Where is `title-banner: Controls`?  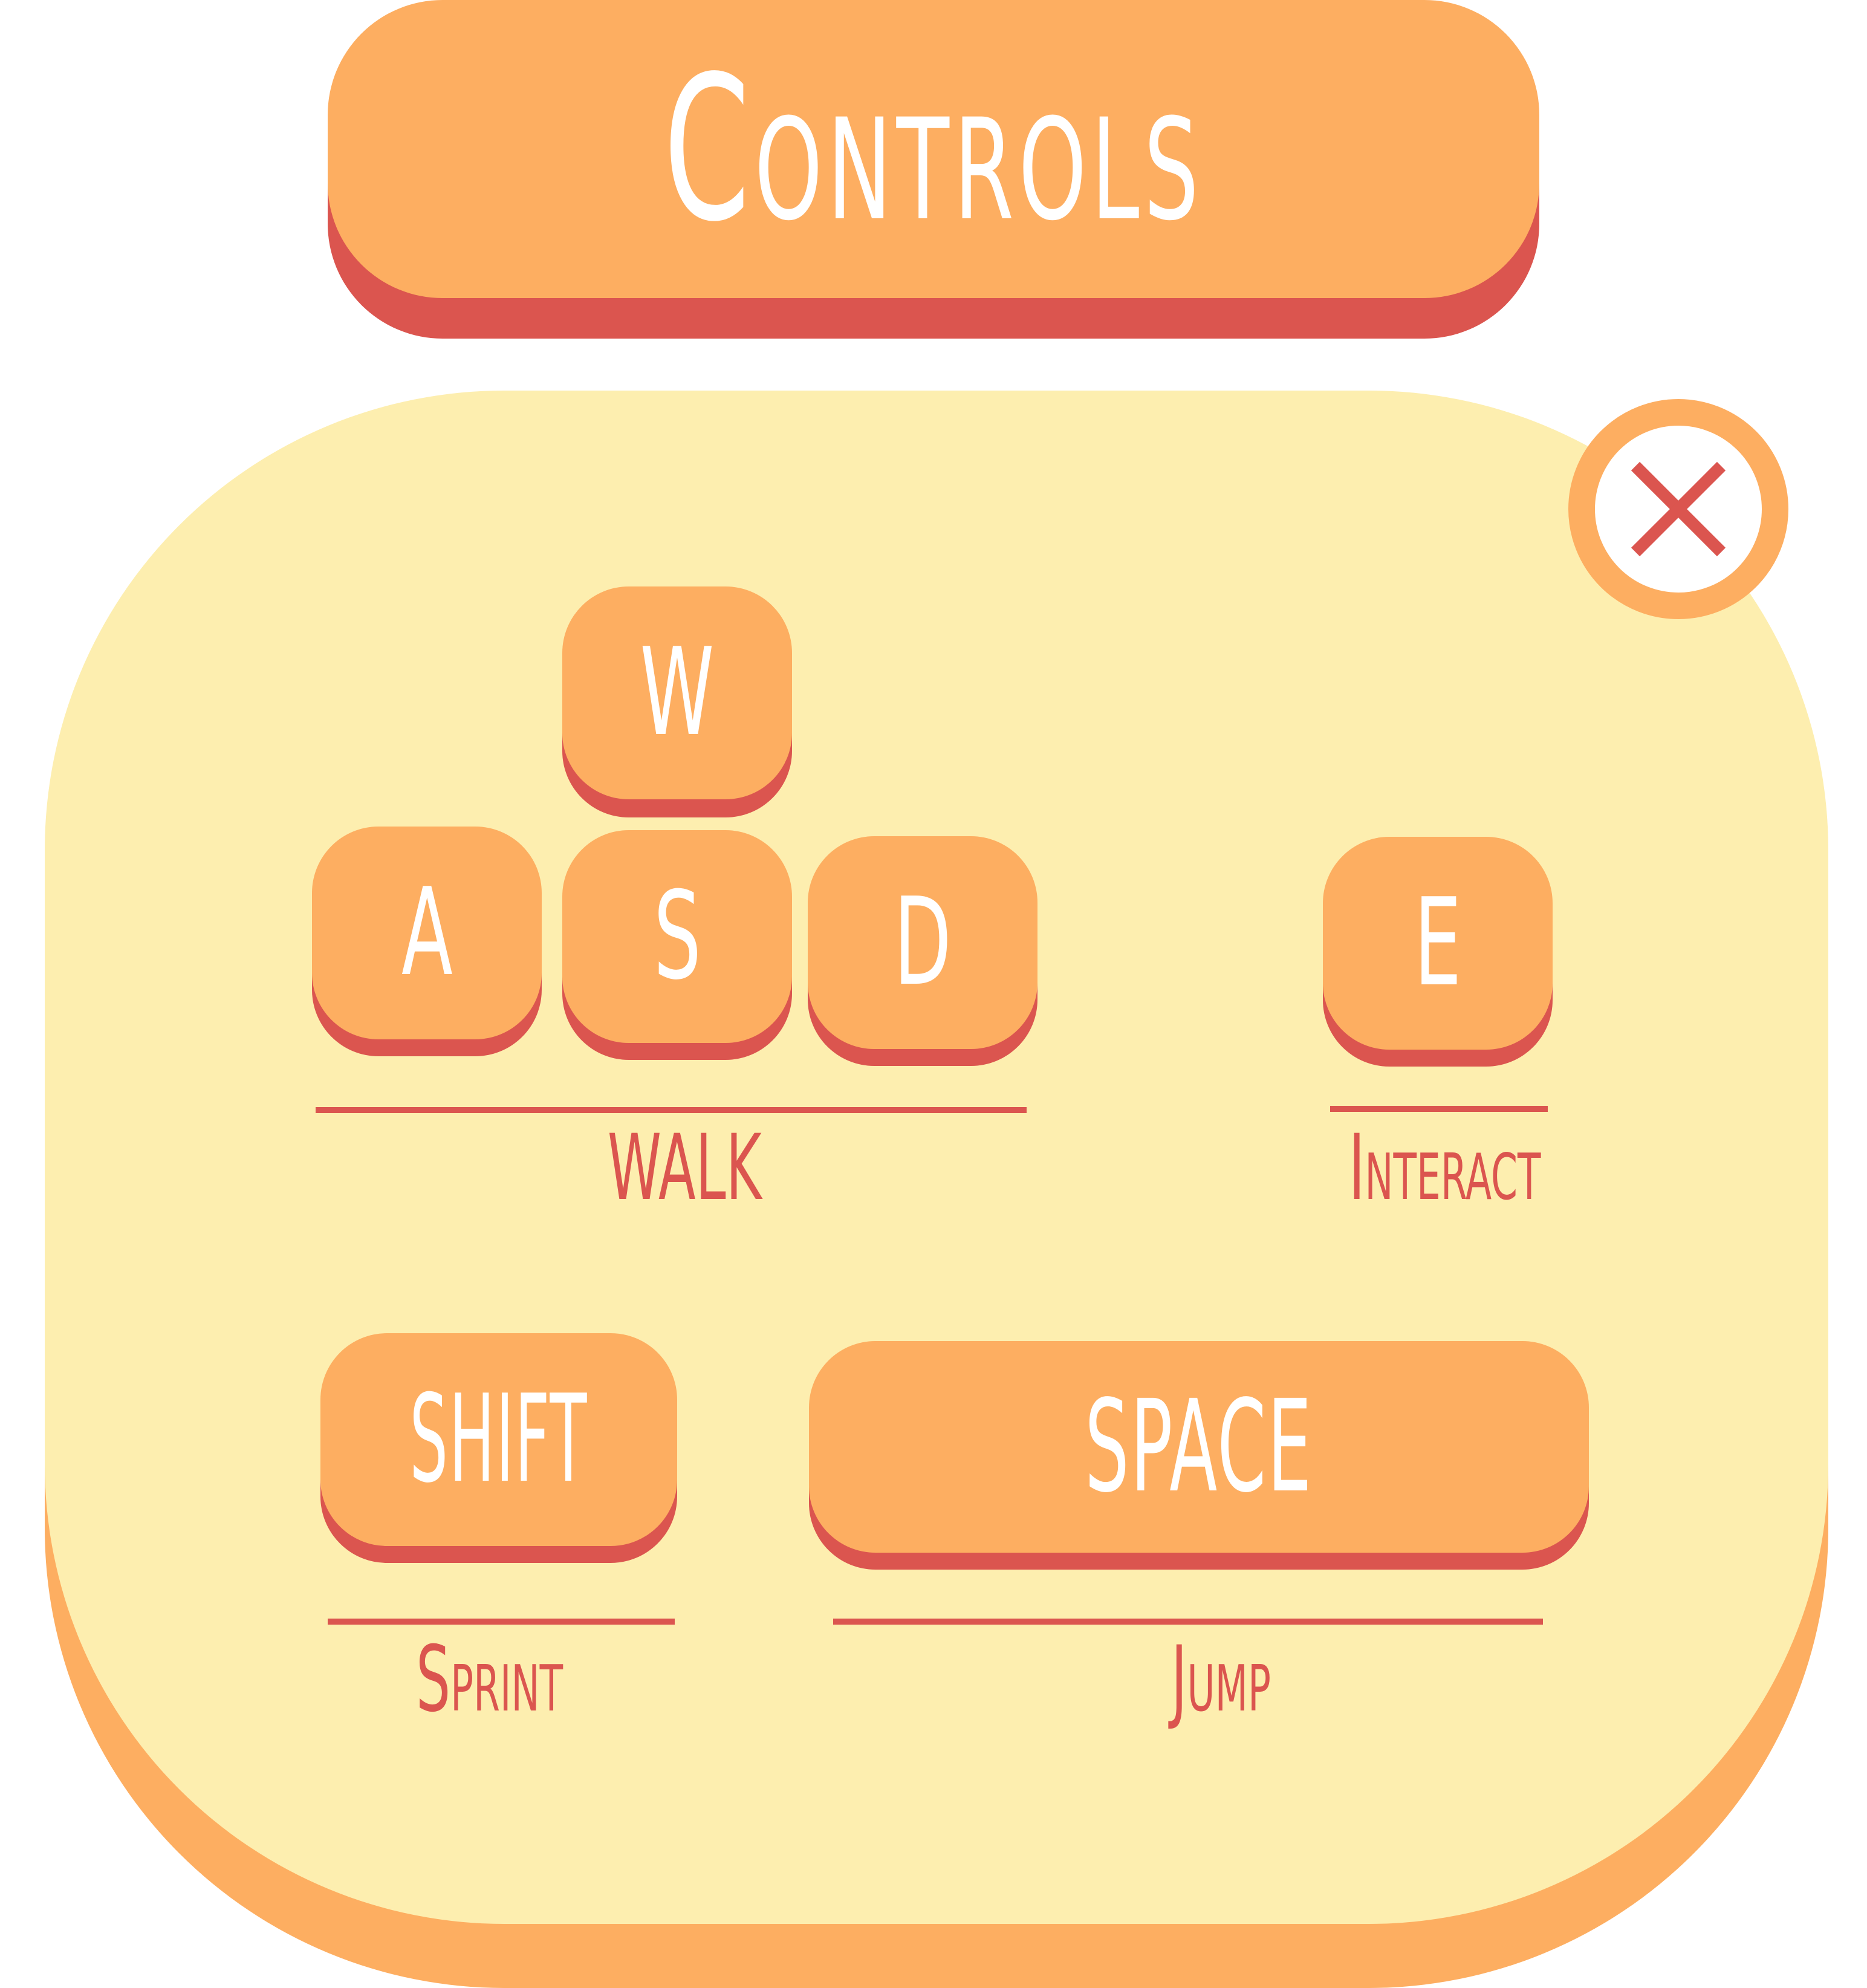
title-banner: Controls is located at coordinates (934, 149).